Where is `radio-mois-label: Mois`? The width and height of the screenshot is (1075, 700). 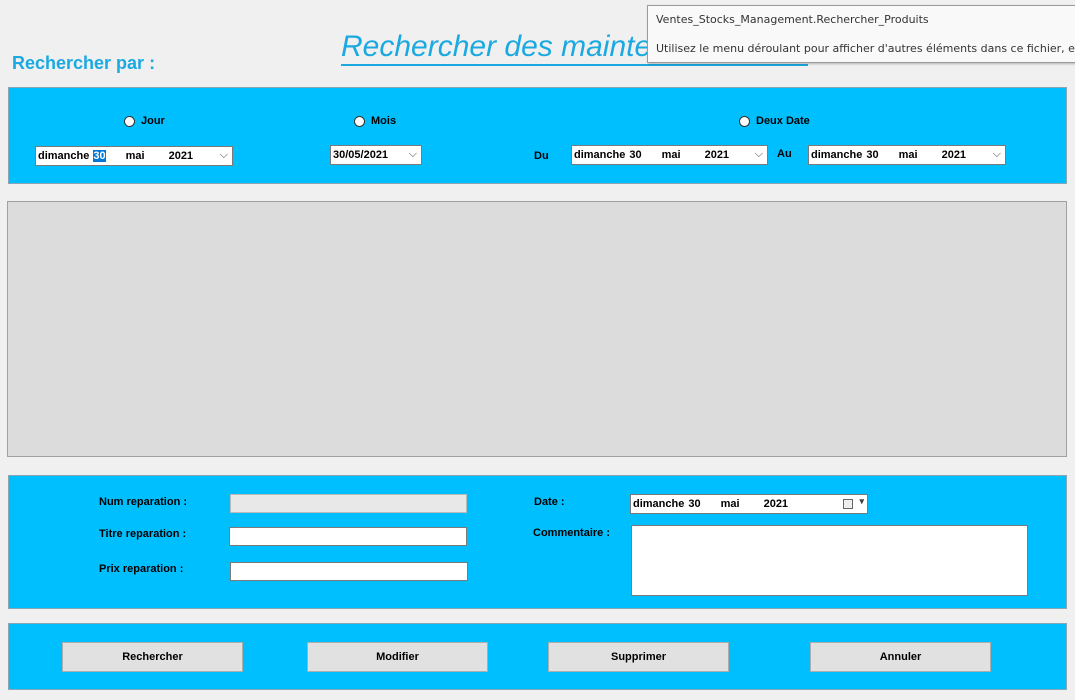
radio-mois-label: Mois is located at coordinates (384, 121).